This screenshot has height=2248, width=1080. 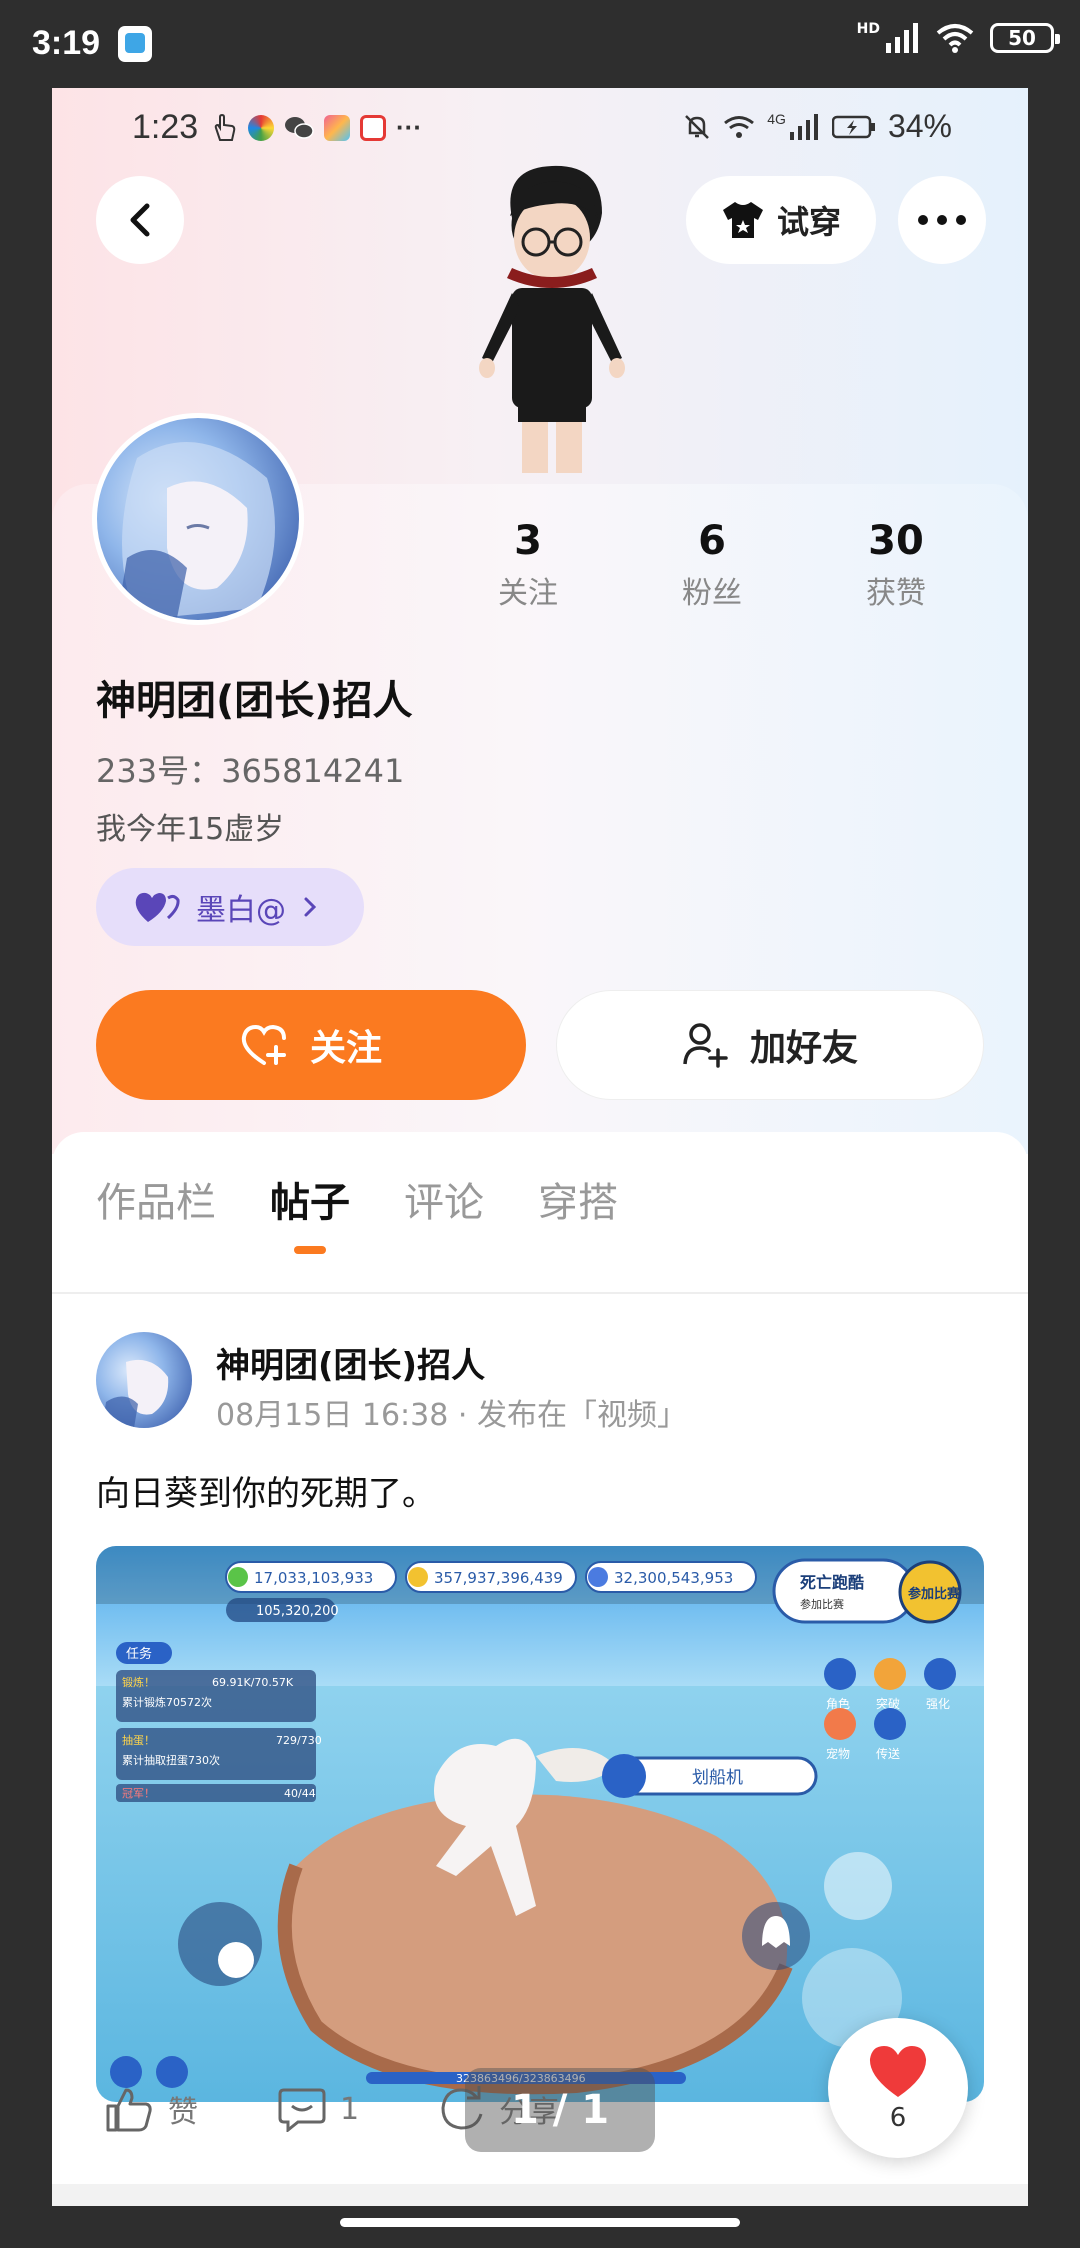 I want to click on stat-following: 3 关注, so click(x=528, y=565).